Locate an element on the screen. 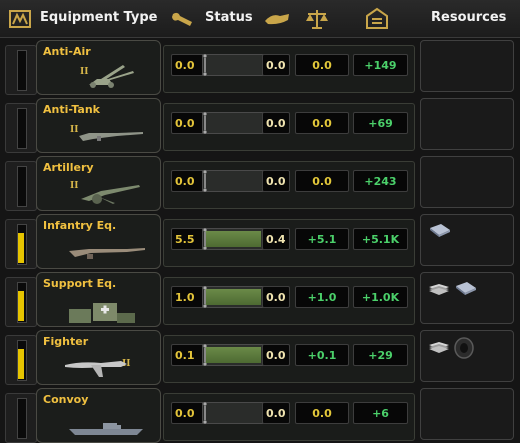 The image size is (520, 443). equipment-row: Infantry Eq. 5.5 0.4 +5.1 +5.1K is located at coordinates (260, 240).